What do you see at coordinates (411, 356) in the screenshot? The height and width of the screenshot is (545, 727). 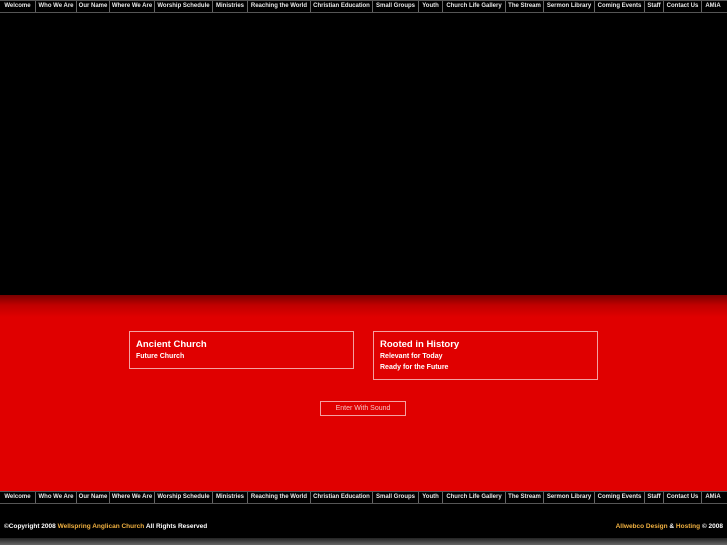 I see `relevant-for-today-text: Relevant for Today` at bounding box center [411, 356].